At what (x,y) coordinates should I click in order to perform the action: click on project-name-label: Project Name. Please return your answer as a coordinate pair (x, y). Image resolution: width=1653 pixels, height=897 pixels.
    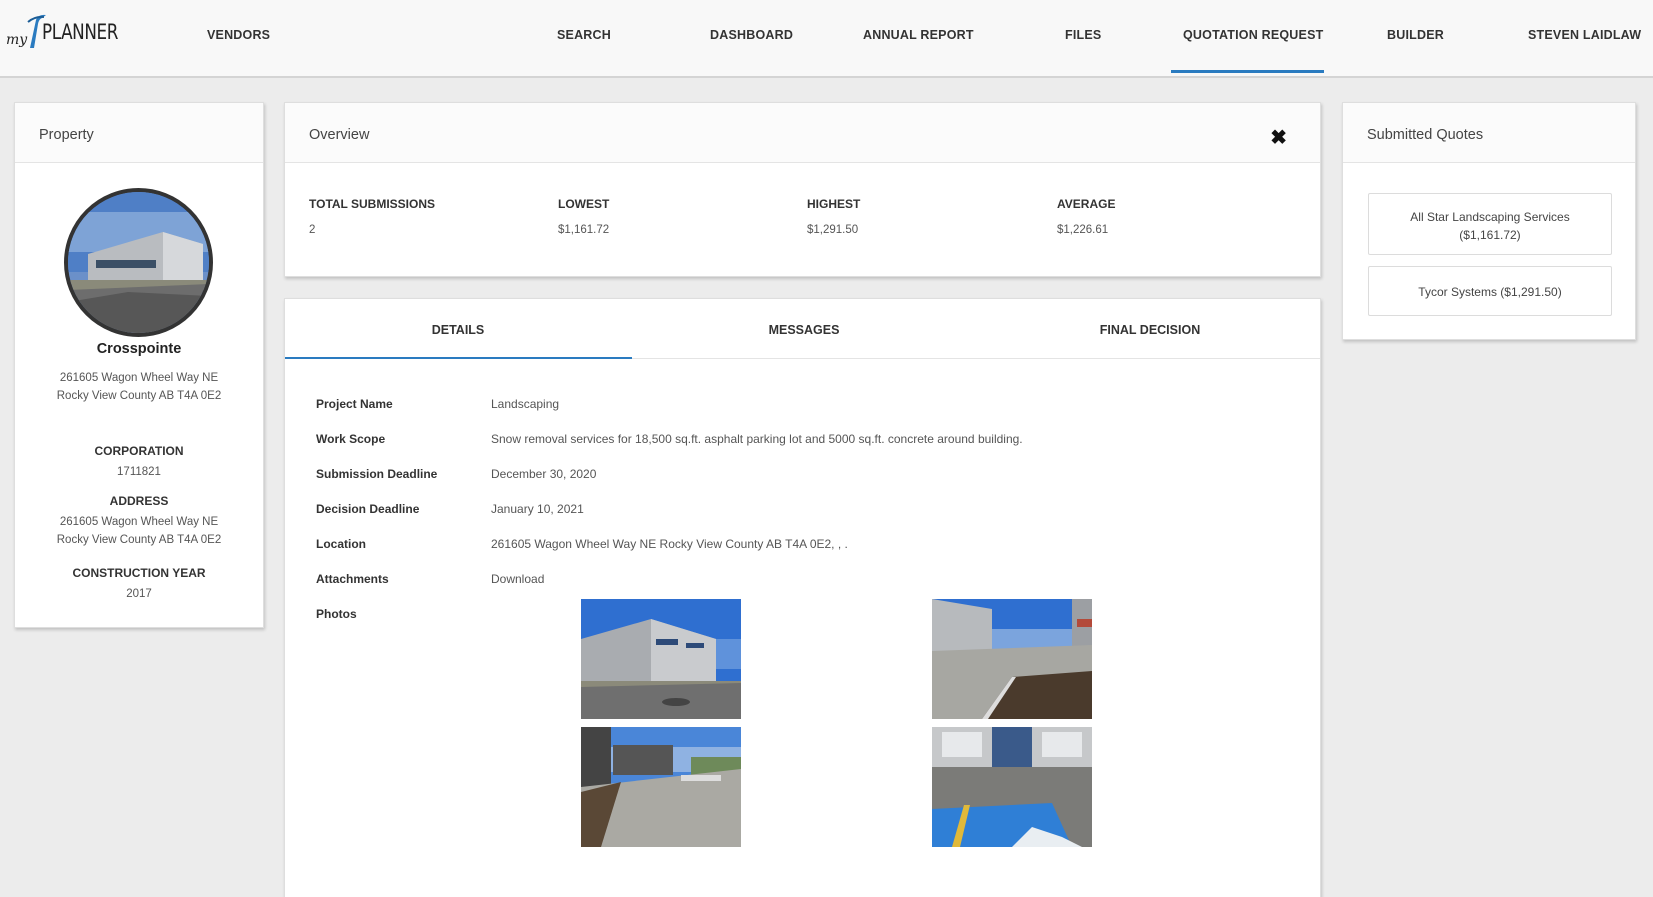
    Looking at the image, I should click on (354, 404).